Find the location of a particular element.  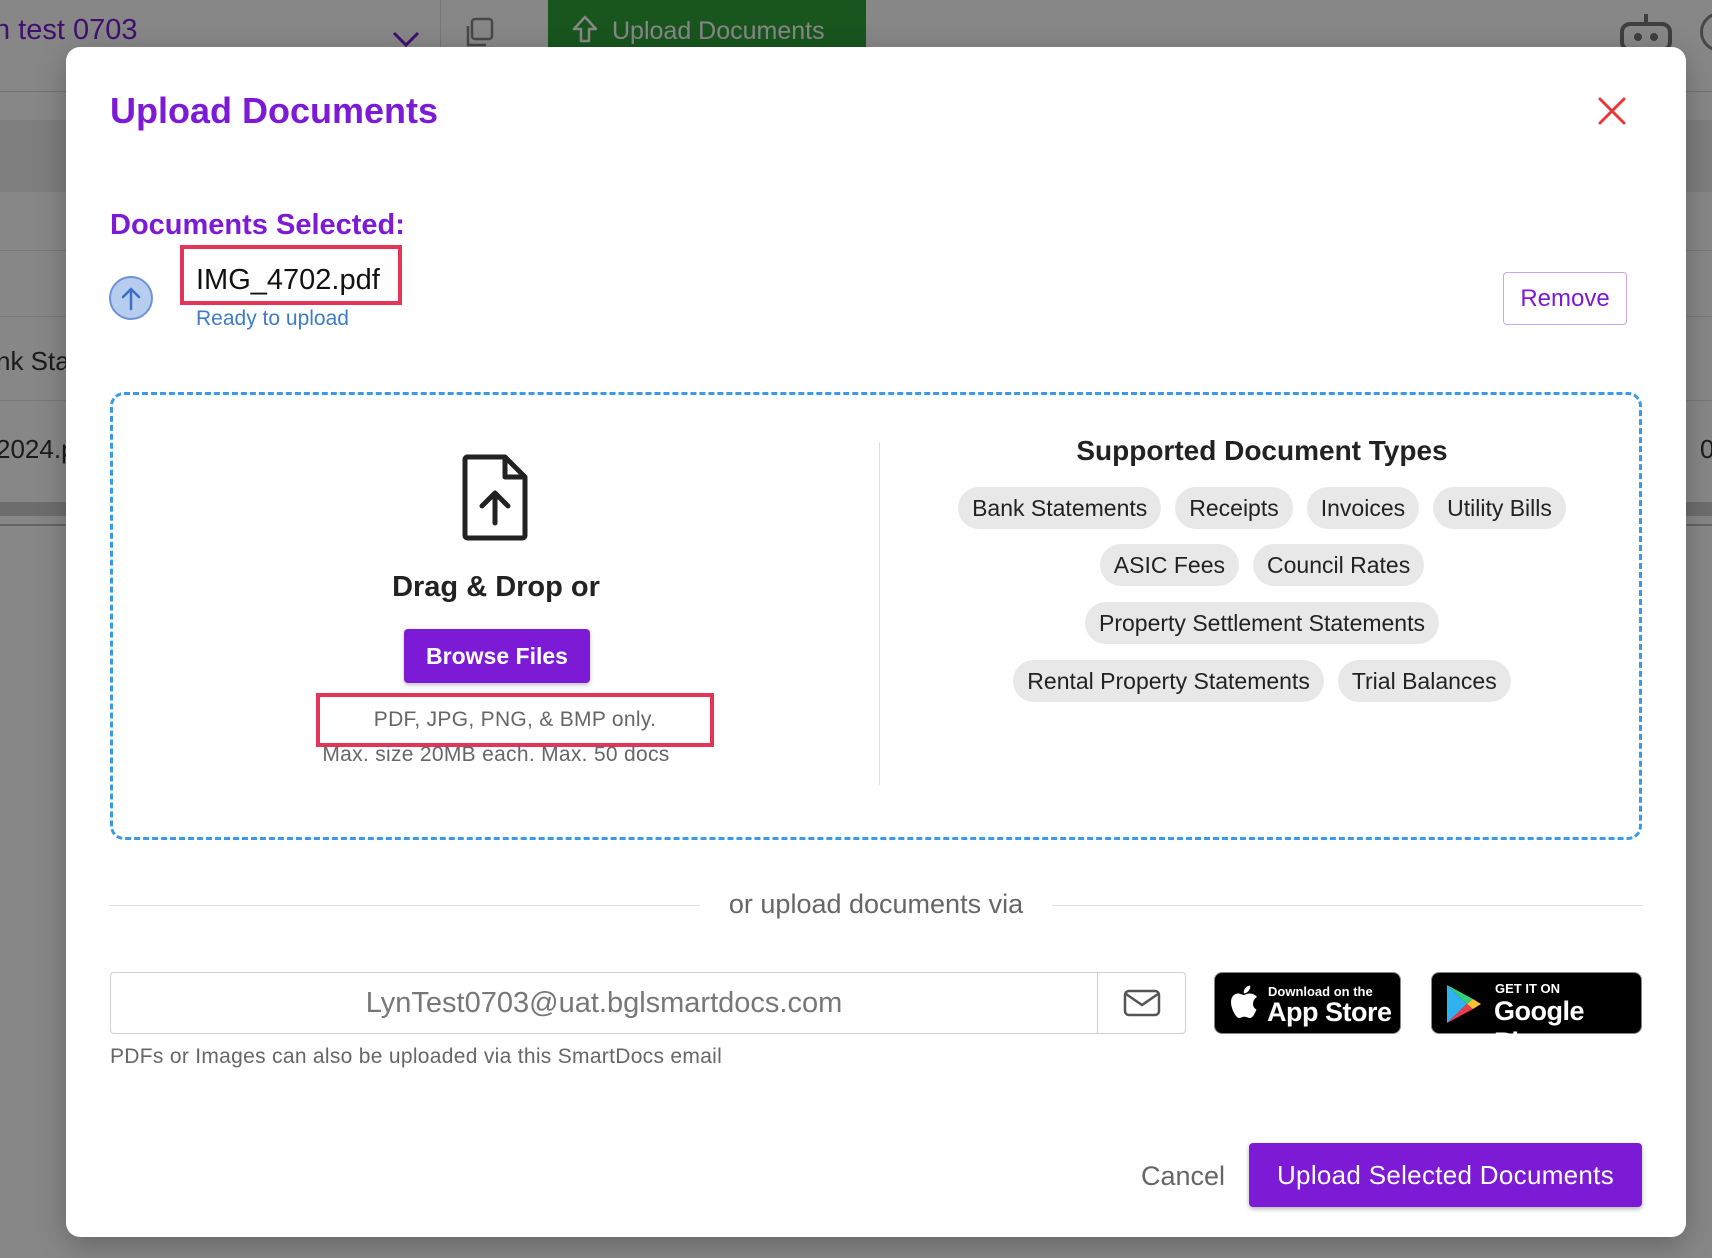

app-store-text: App Store is located at coordinates (1329, 1012).